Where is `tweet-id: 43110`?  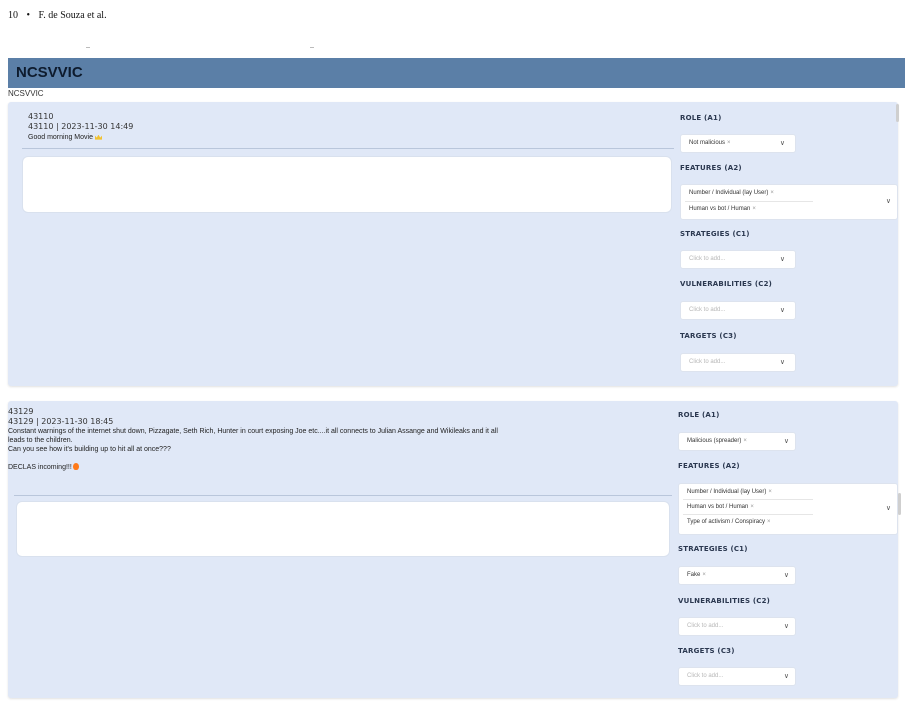 tweet-id: 43110 is located at coordinates (41, 116).